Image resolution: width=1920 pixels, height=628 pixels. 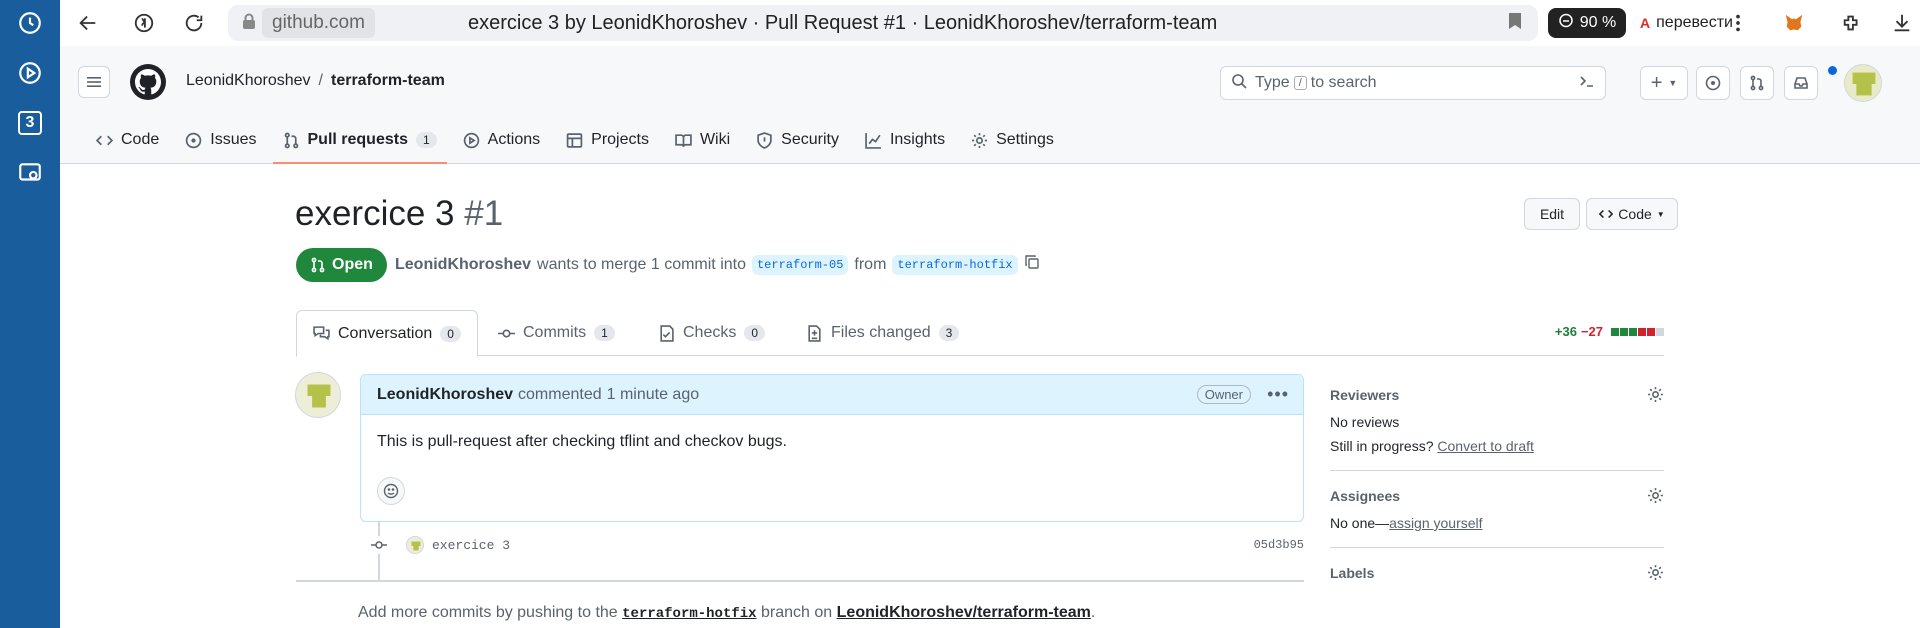 I want to click on conversation-count: 0, so click(x=450, y=333).